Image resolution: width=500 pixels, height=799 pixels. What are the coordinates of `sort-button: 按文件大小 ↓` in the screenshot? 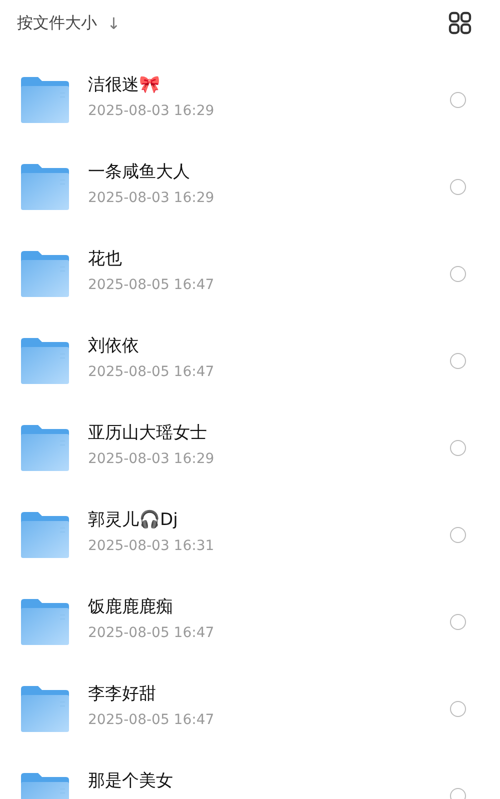 It's located at (68, 23).